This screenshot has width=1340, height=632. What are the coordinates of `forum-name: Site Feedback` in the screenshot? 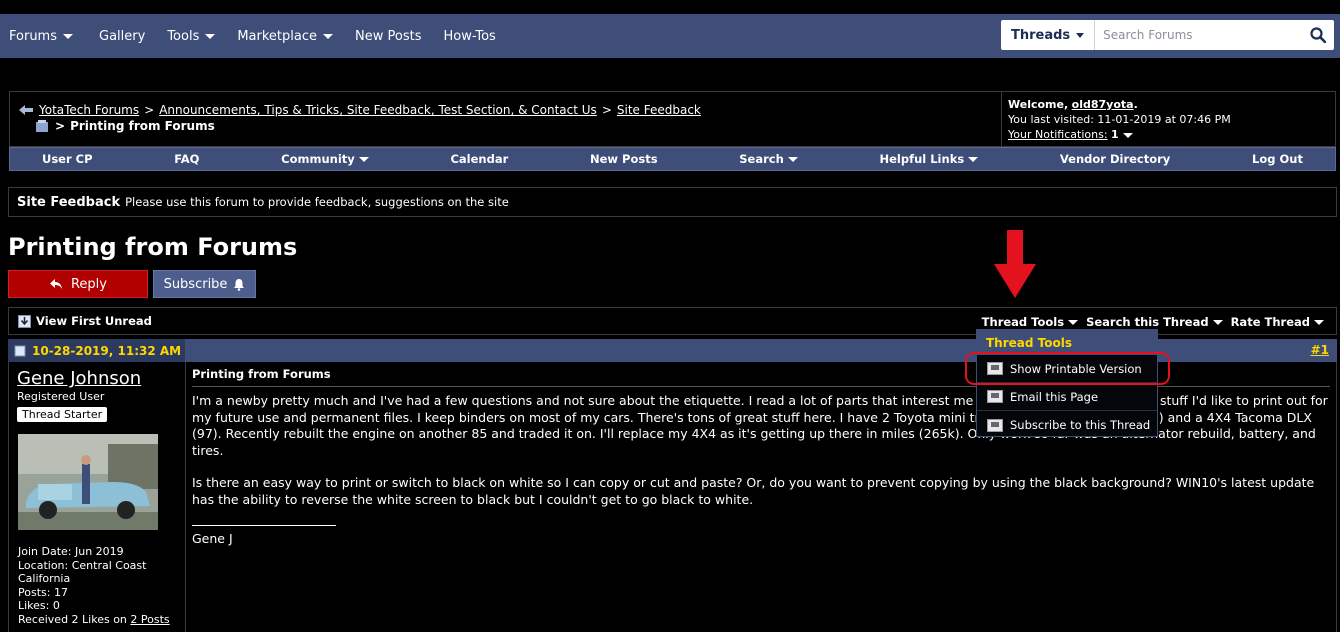 It's located at (69, 202).